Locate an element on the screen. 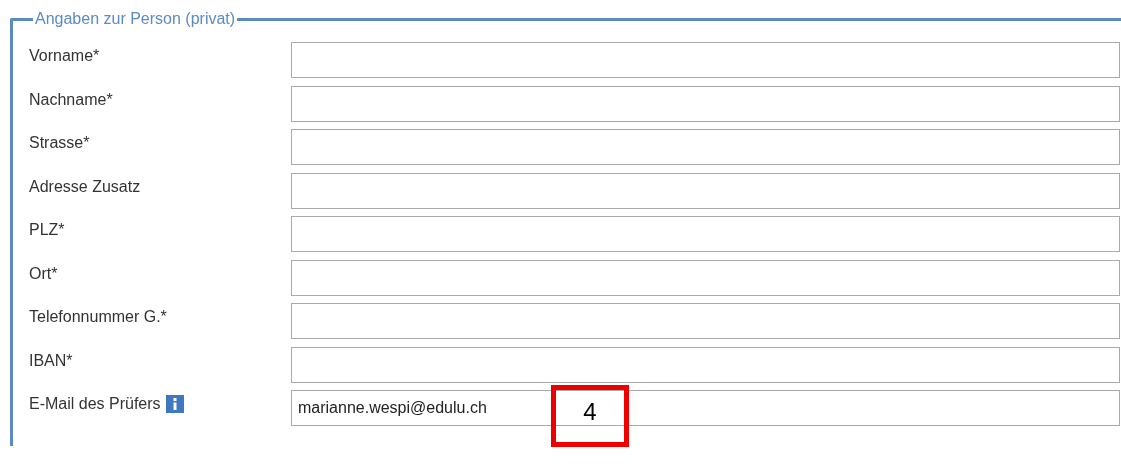  field-label: Strasse* is located at coordinates (59, 143).